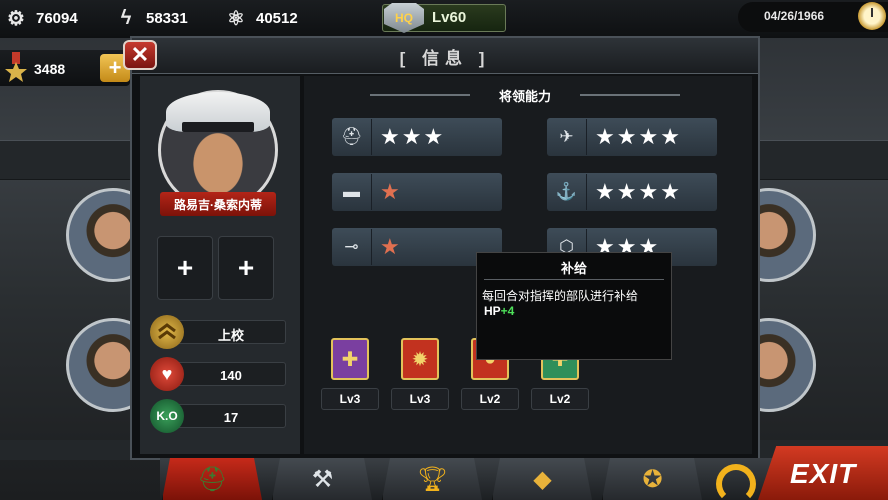 The width and height of the screenshot is (888, 500). I want to click on rank-value: 上校, so click(230, 335).